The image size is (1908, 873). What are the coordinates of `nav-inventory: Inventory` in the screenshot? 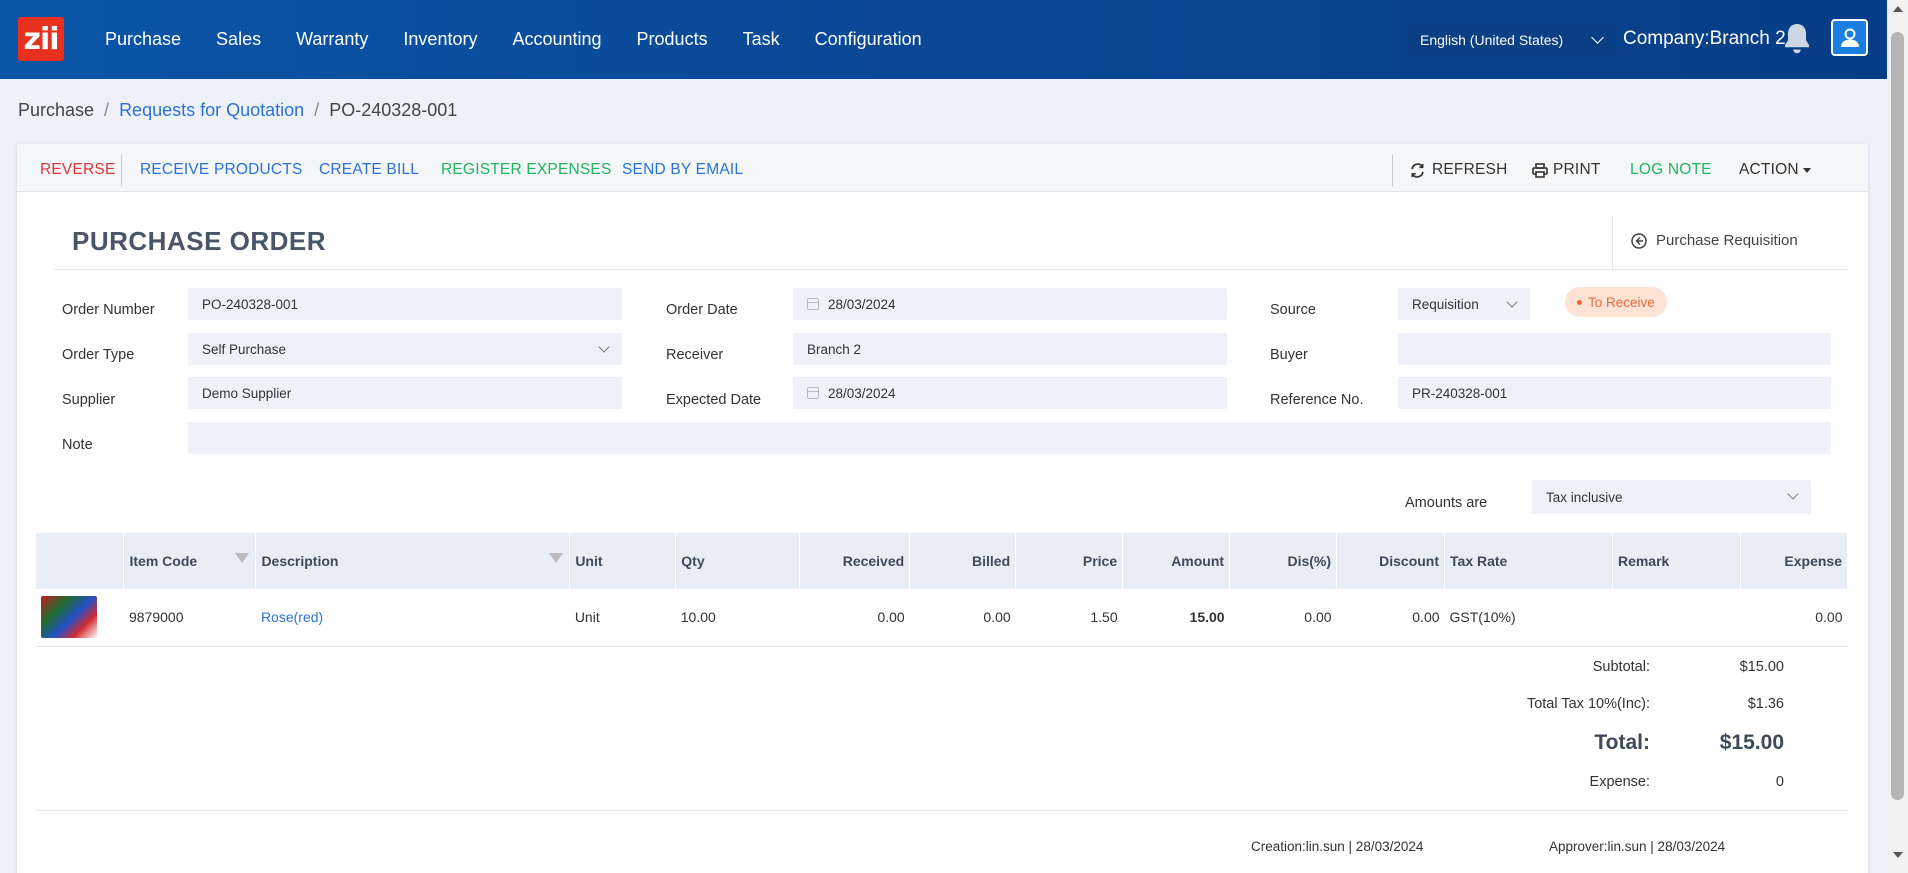 It's located at (440, 39).